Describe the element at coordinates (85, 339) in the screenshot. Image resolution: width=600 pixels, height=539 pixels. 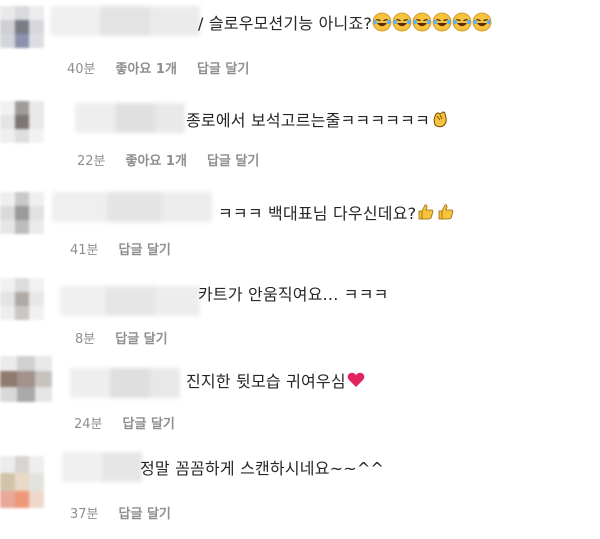
I see `comment-time: 8분` at that location.